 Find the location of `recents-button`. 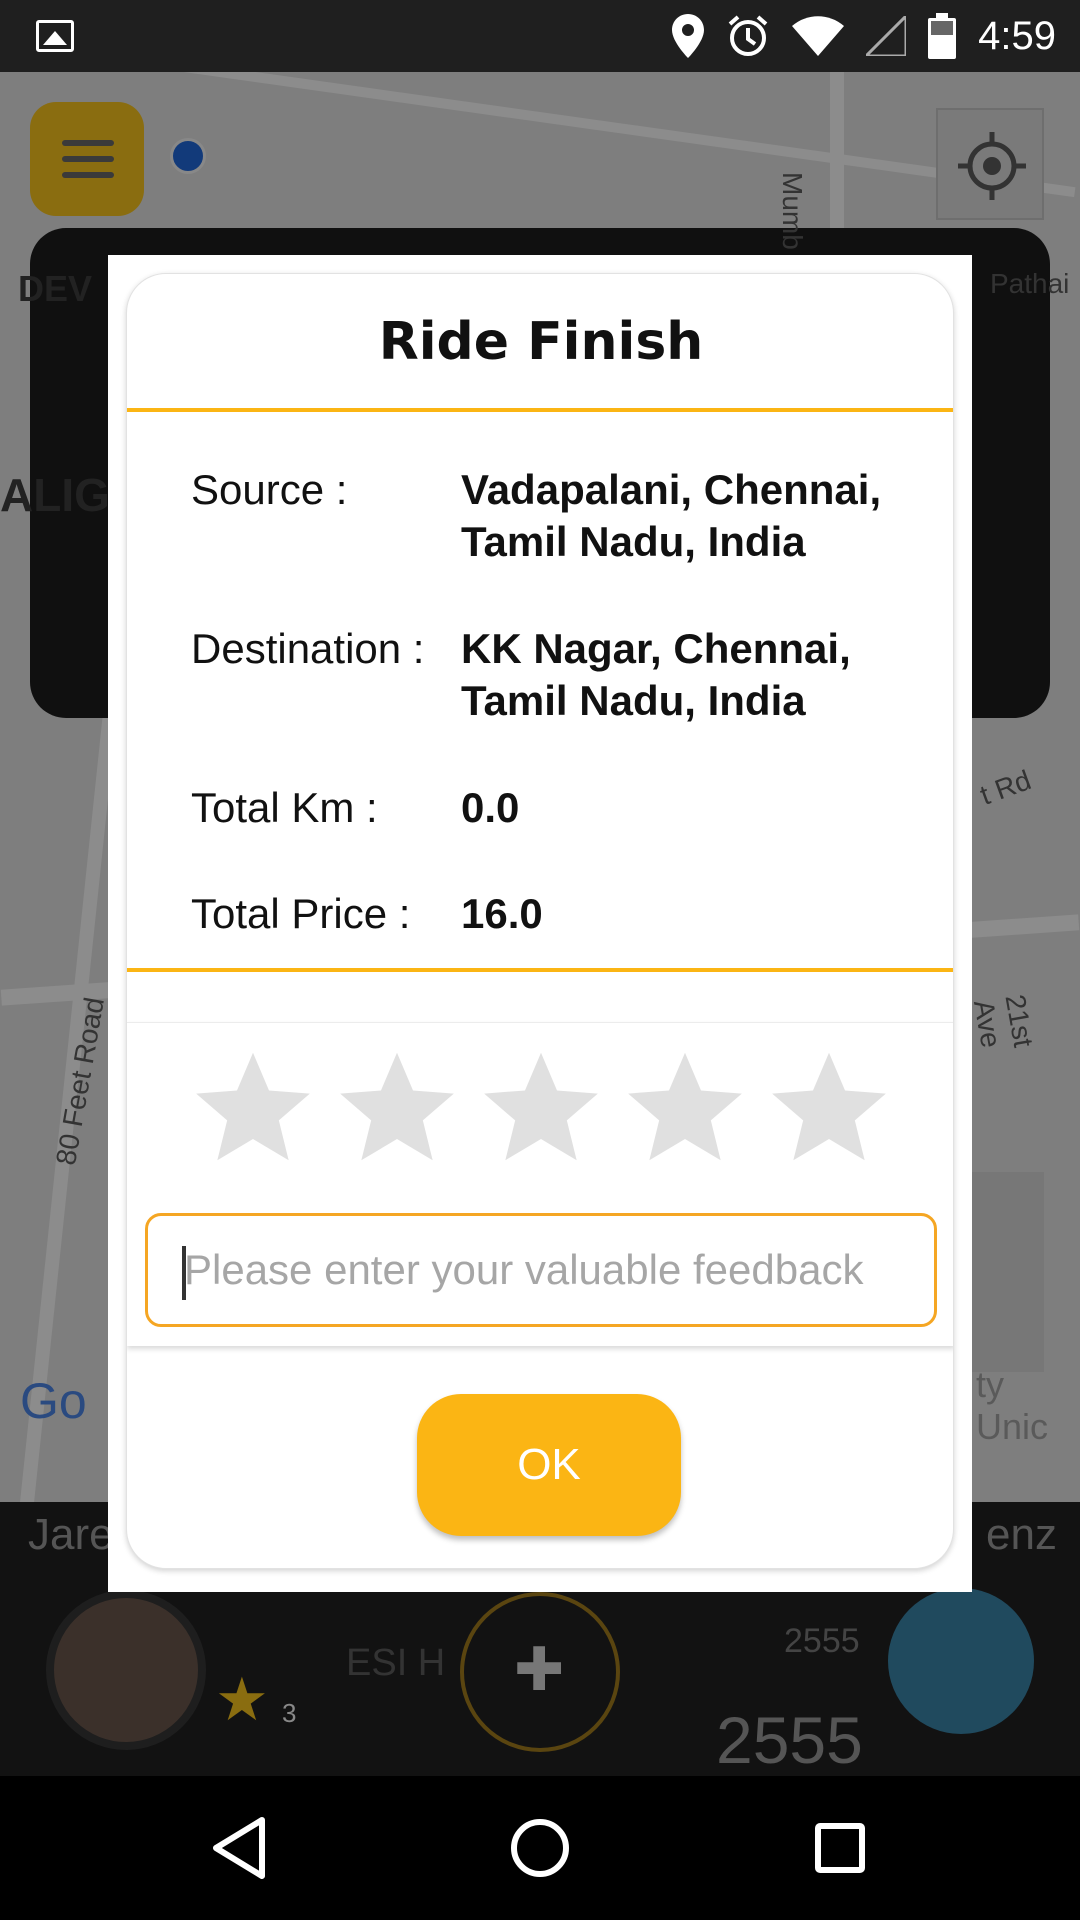

recents-button is located at coordinates (840, 1848).